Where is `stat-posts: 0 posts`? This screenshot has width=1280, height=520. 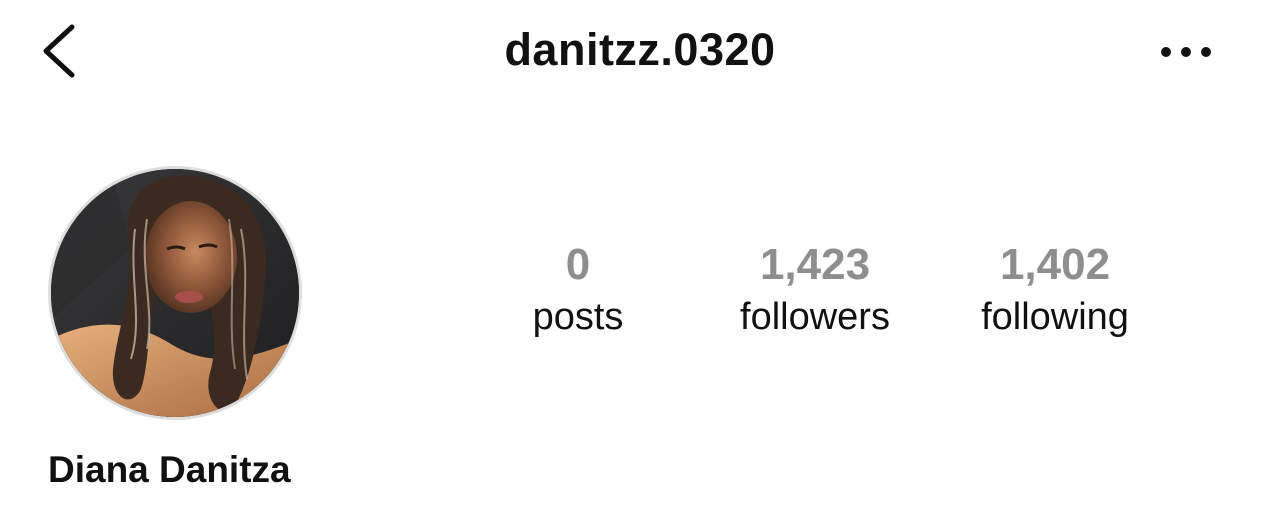 stat-posts: 0 posts is located at coordinates (578, 288).